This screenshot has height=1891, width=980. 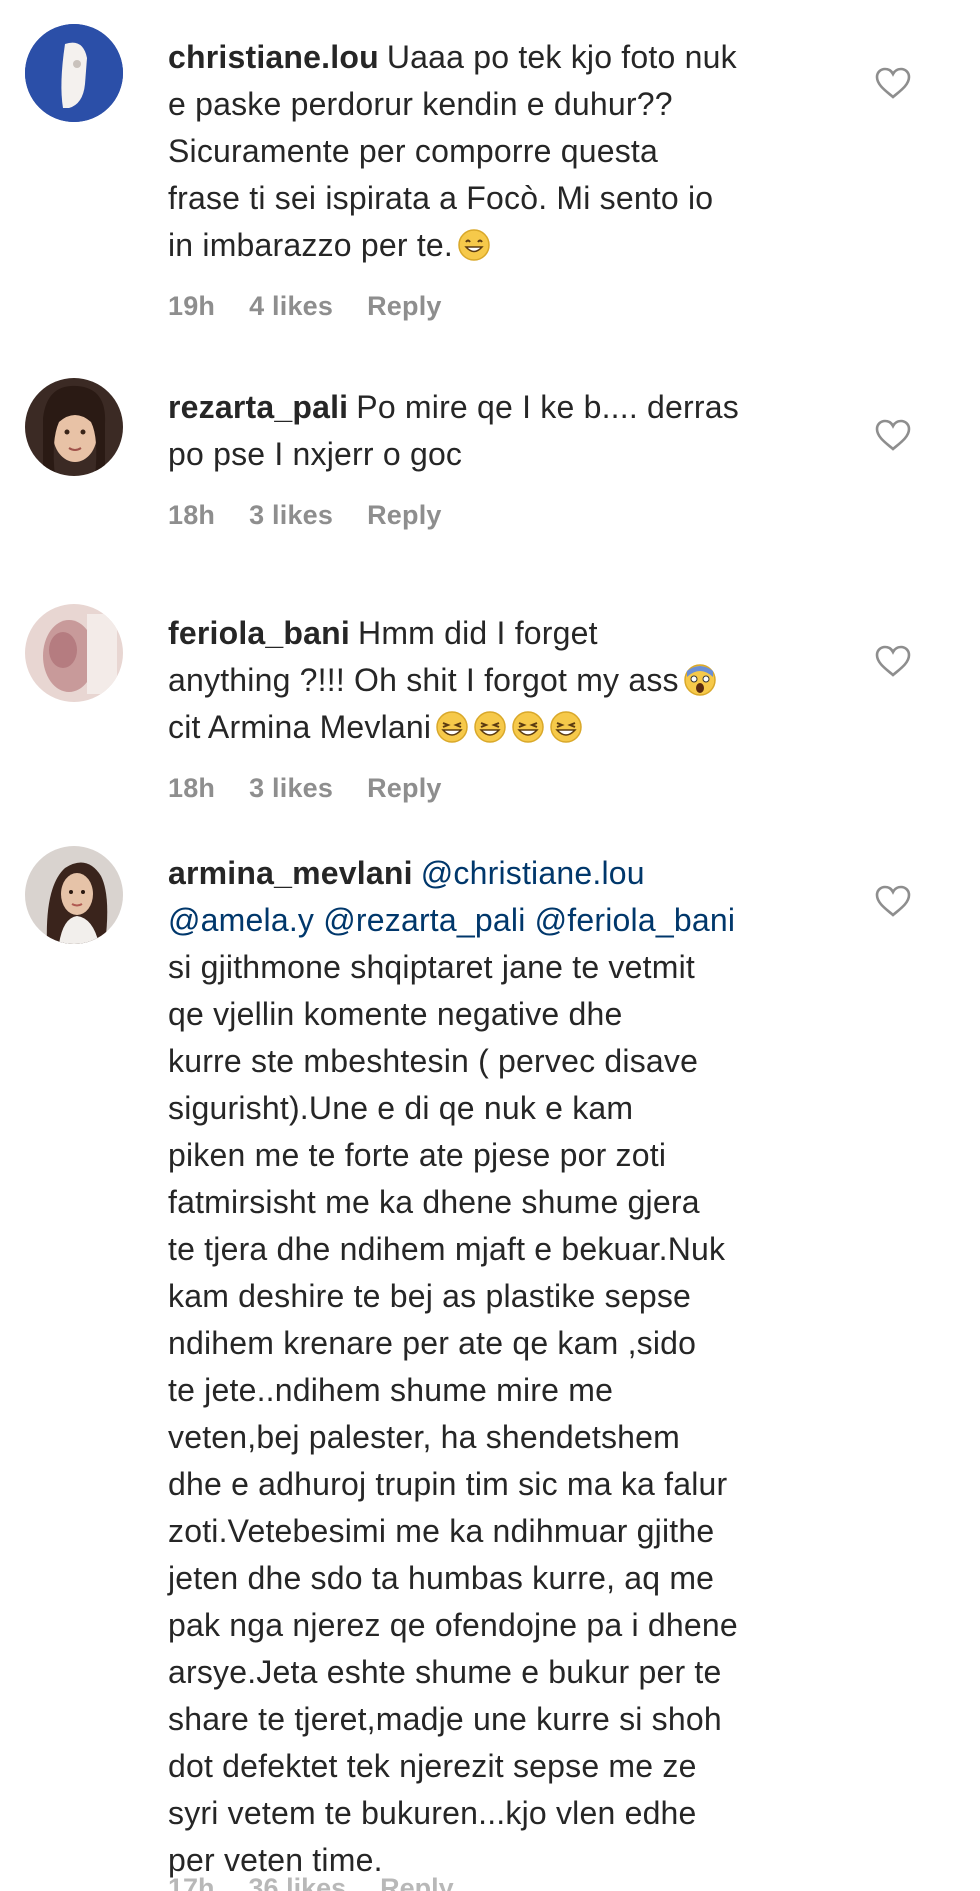 What do you see at coordinates (395, 1014) in the screenshot?
I see `comment-line: qe vjellin komente negative dhe` at bounding box center [395, 1014].